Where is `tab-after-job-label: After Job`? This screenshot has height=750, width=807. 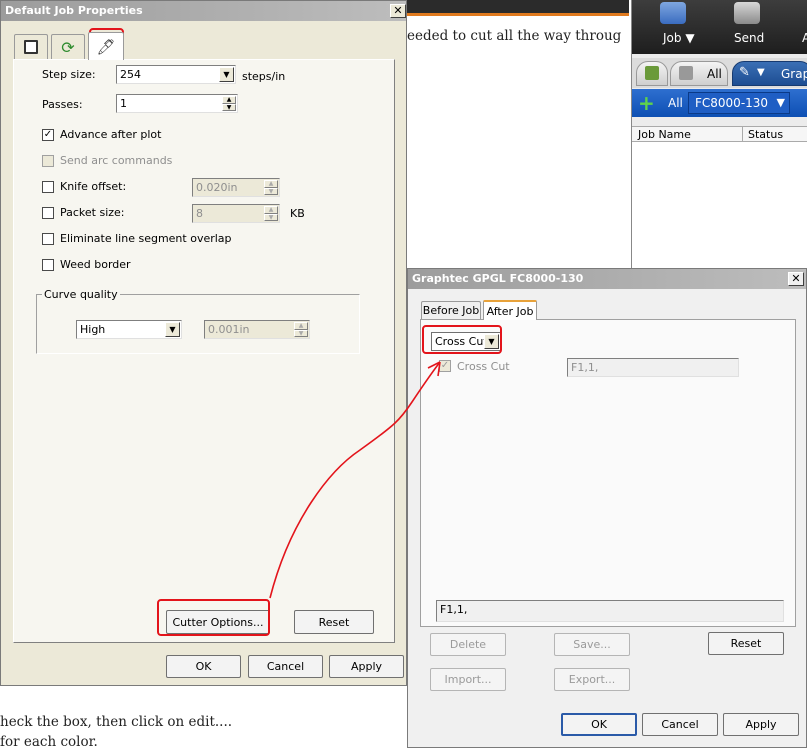 tab-after-job-label: After Job is located at coordinates (510, 311).